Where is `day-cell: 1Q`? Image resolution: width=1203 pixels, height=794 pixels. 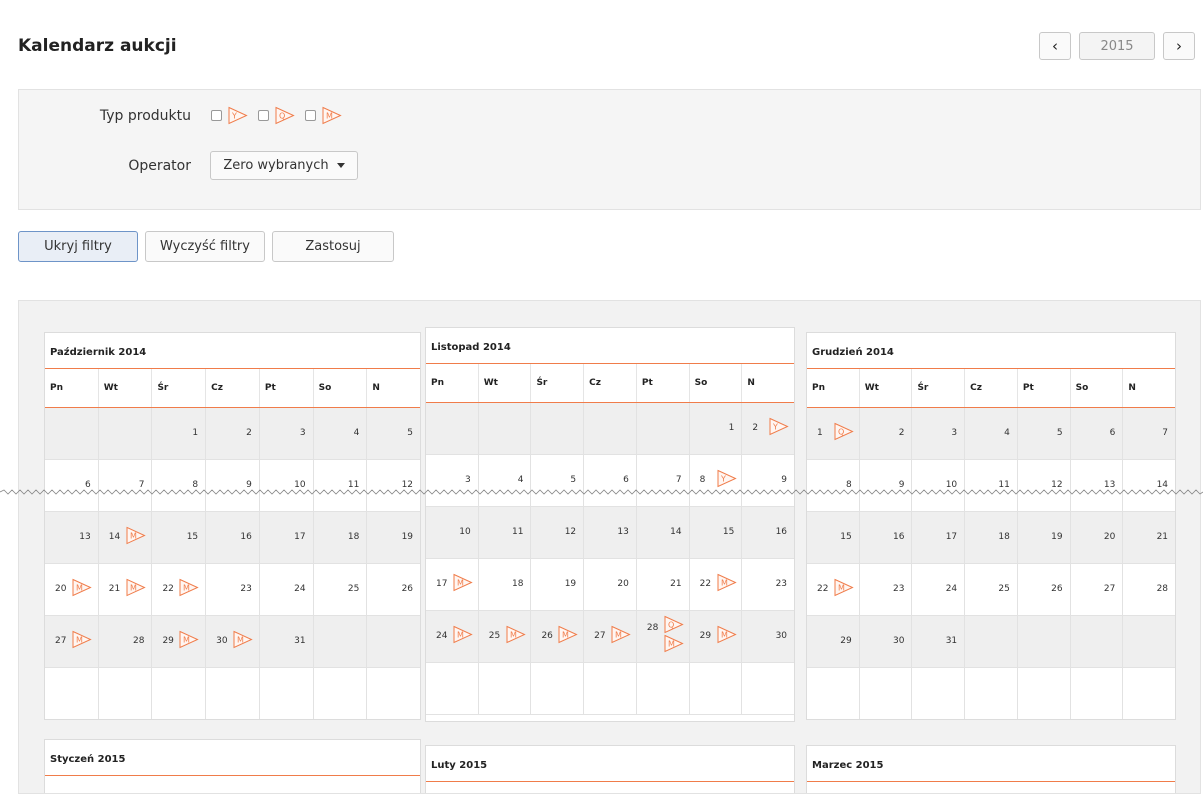 day-cell: 1Q is located at coordinates (833, 433).